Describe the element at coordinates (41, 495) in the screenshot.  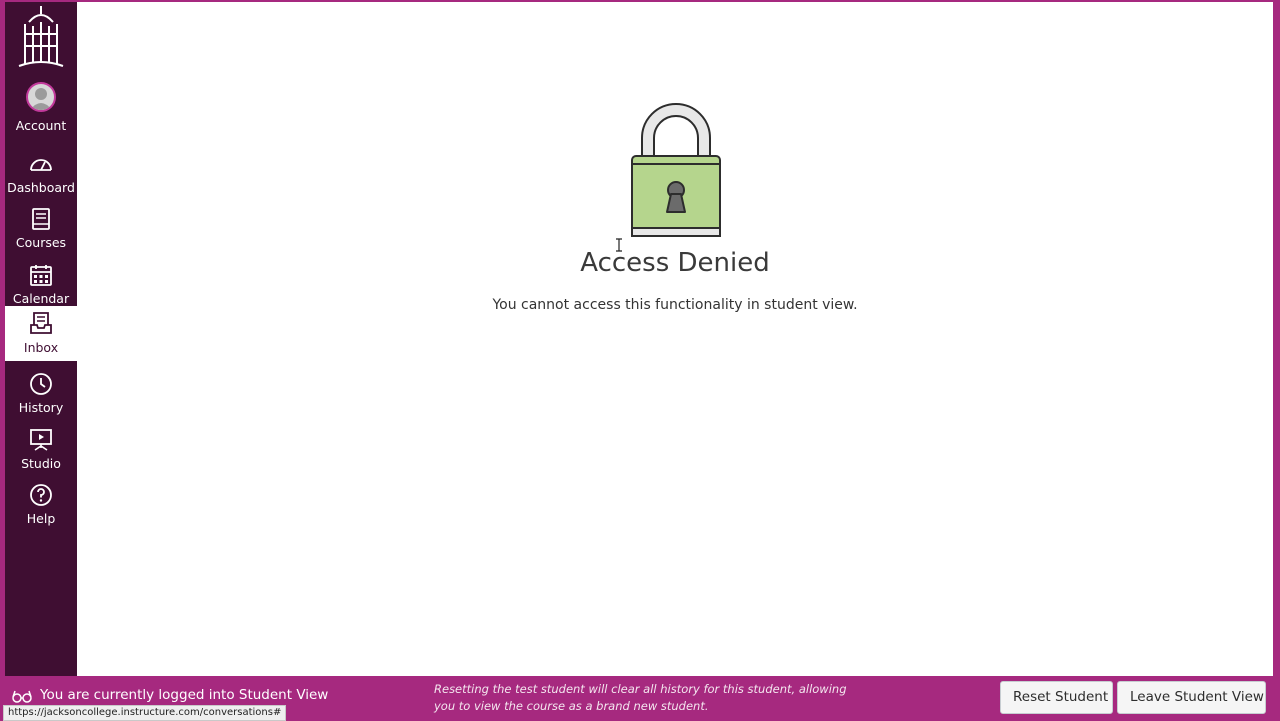
I see `help-icon` at that location.